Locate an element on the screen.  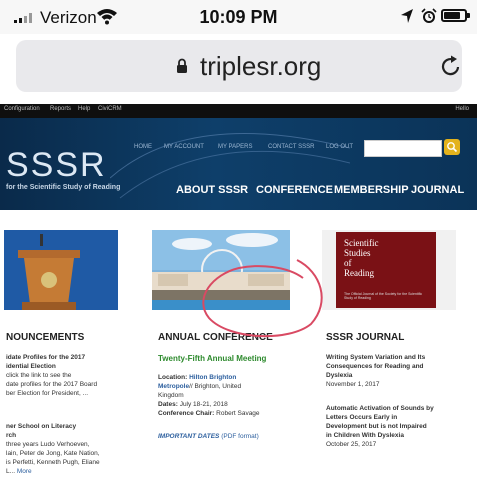
announcement-title: idential Election is located at coordinates (51, 366).